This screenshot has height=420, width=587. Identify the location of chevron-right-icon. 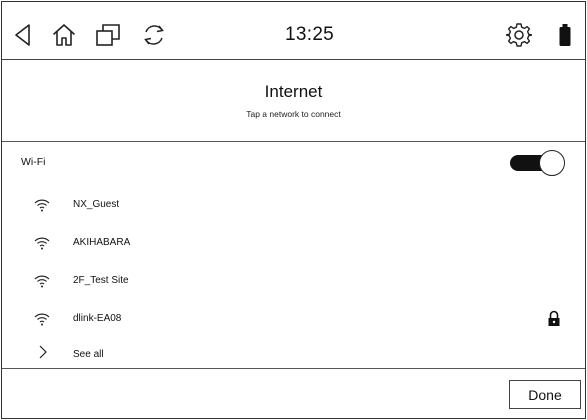
(43, 352).